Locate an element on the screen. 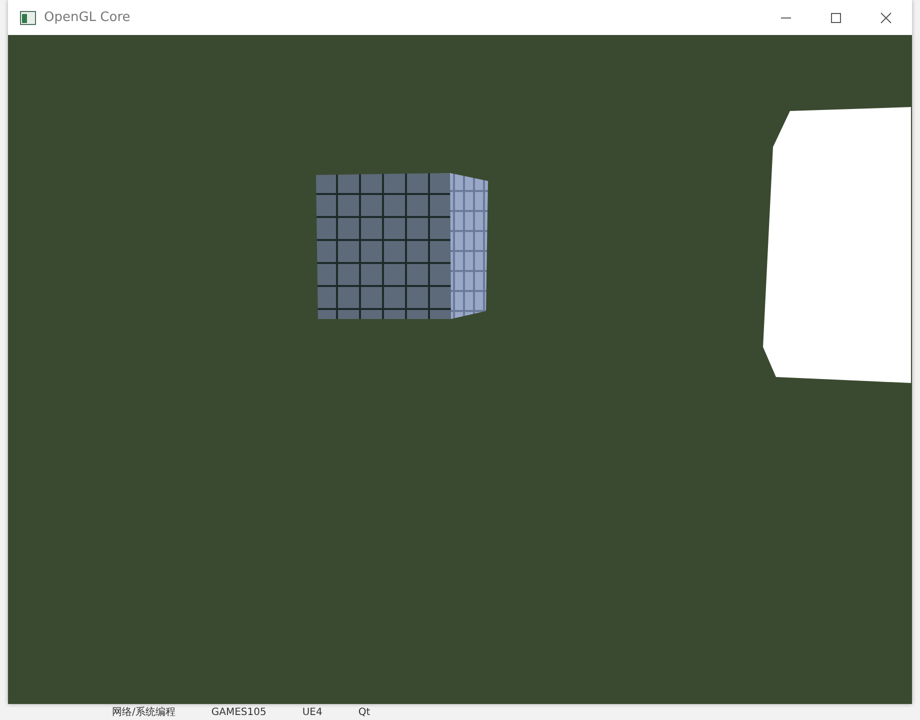  tab-label: 网络/系统编程 is located at coordinates (144, 712).